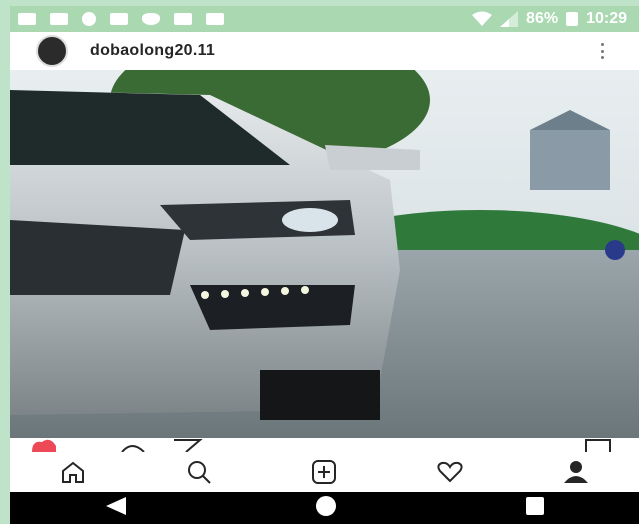 This screenshot has height=524, width=639. What do you see at coordinates (151, 19) in the screenshot?
I see `heart-icon` at bounding box center [151, 19].